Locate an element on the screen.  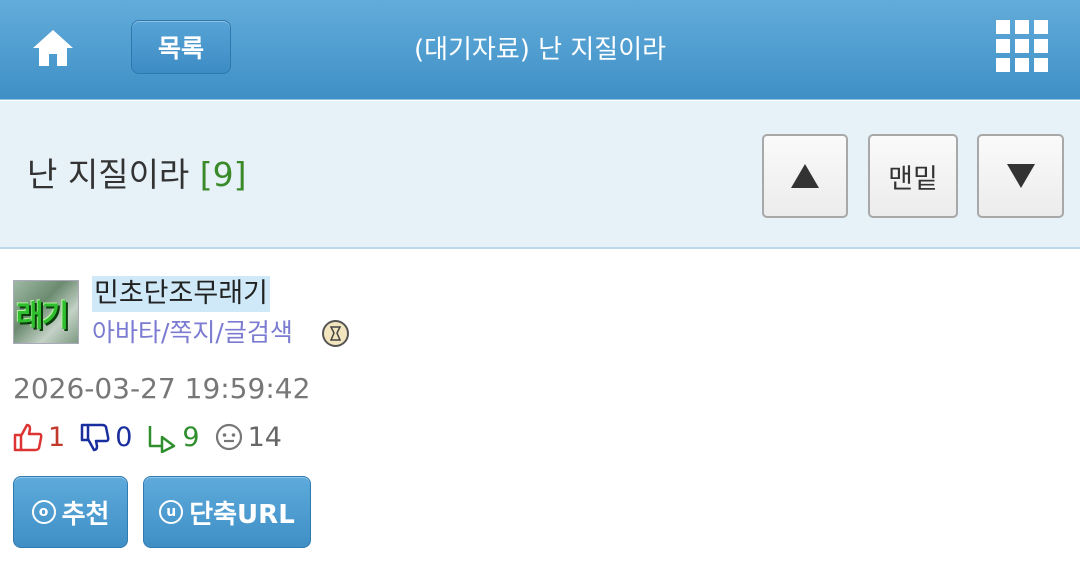
triangle-up-icon is located at coordinates (805, 176).